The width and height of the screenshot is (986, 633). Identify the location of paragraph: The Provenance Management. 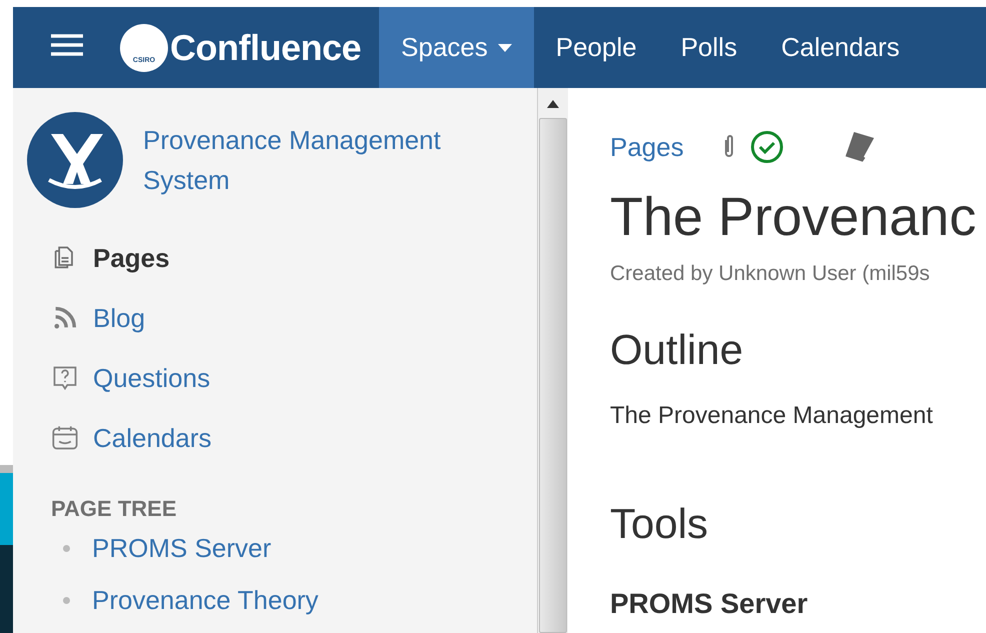
(772, 416).